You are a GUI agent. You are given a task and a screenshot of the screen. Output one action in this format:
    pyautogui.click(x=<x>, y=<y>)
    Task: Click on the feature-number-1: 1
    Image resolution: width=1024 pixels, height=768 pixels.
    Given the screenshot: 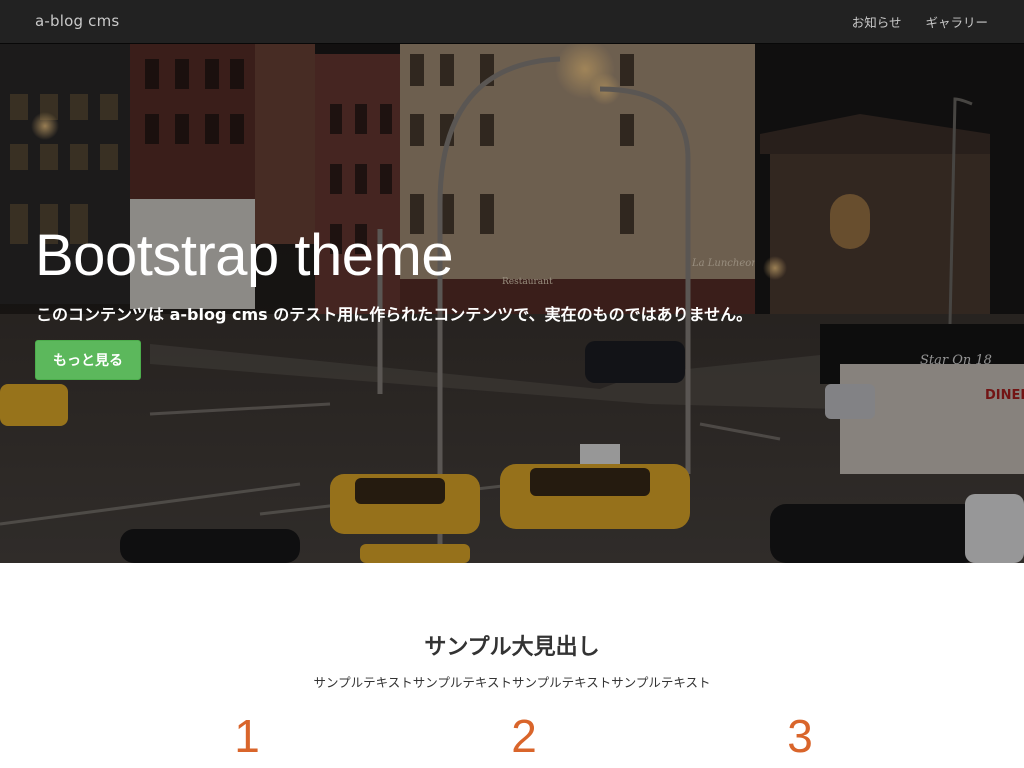 What is the action you would take?
    pyautogui.click(x=247, y=736)
    